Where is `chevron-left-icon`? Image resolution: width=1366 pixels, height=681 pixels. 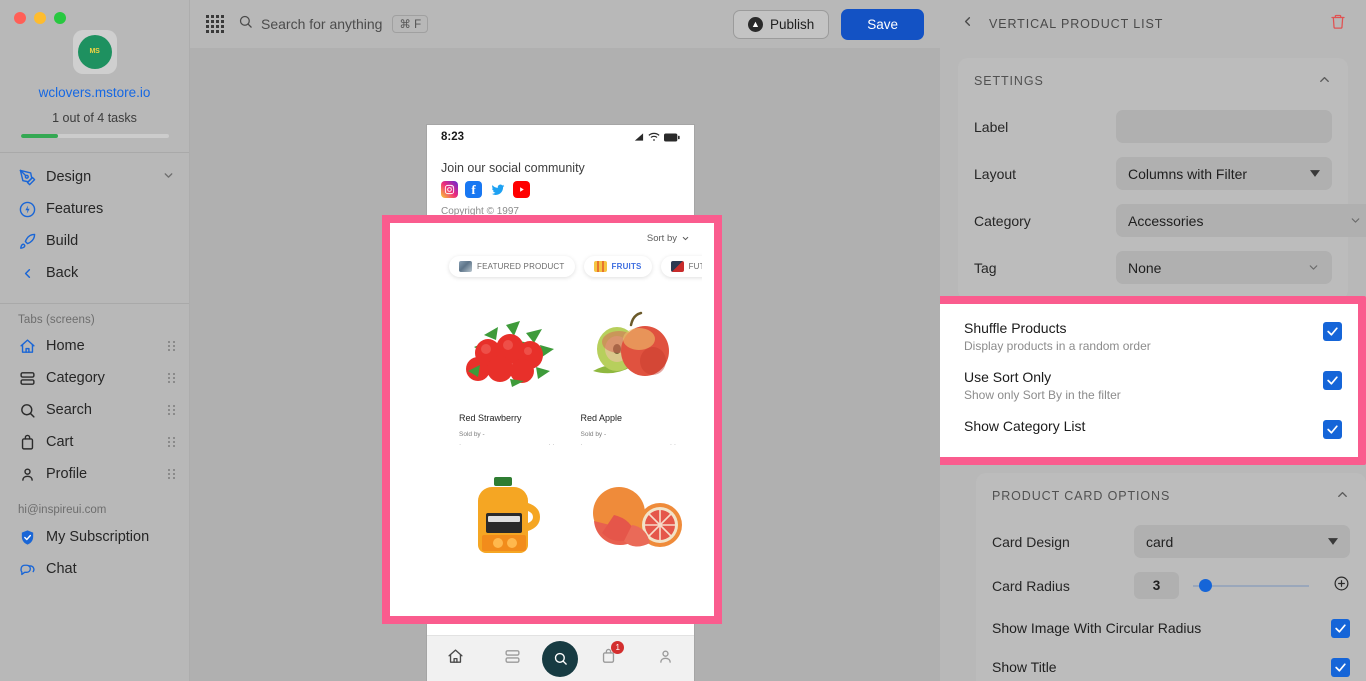 chevron-left-icon is located at coordinates (967, 24).